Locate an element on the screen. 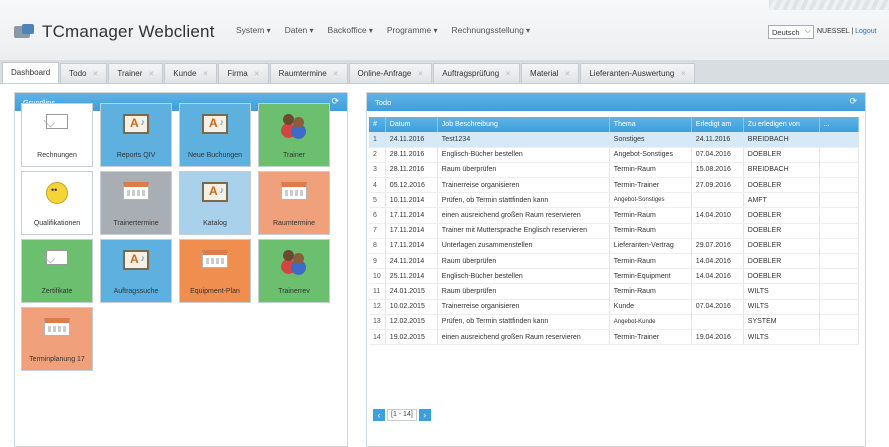 The height and width of the screenshot is (447, 889). table-cell: 19.04.2016 is located at coordinates (717, 337).